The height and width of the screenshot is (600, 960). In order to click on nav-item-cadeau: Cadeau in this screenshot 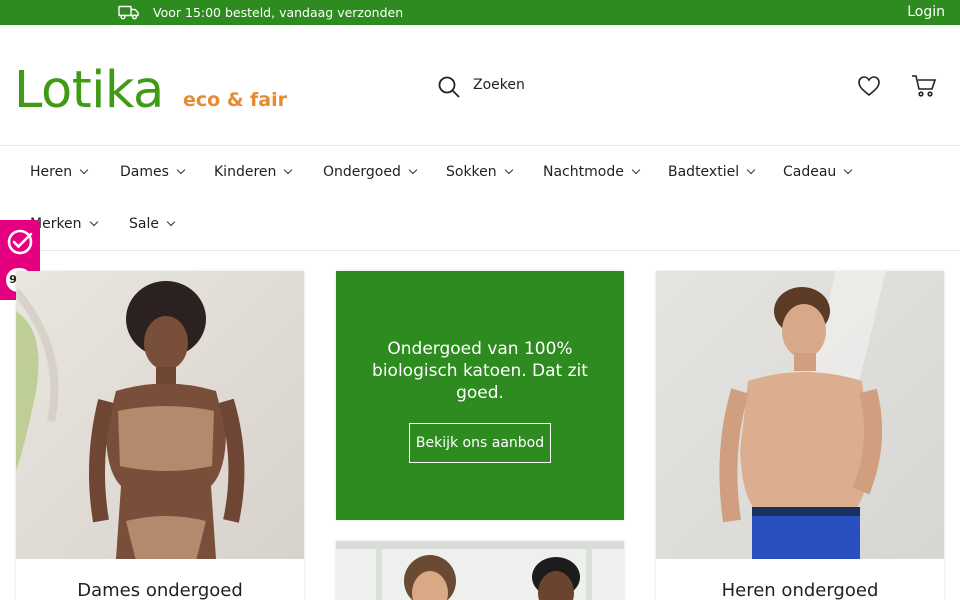, I will do `click(818, 172)`.